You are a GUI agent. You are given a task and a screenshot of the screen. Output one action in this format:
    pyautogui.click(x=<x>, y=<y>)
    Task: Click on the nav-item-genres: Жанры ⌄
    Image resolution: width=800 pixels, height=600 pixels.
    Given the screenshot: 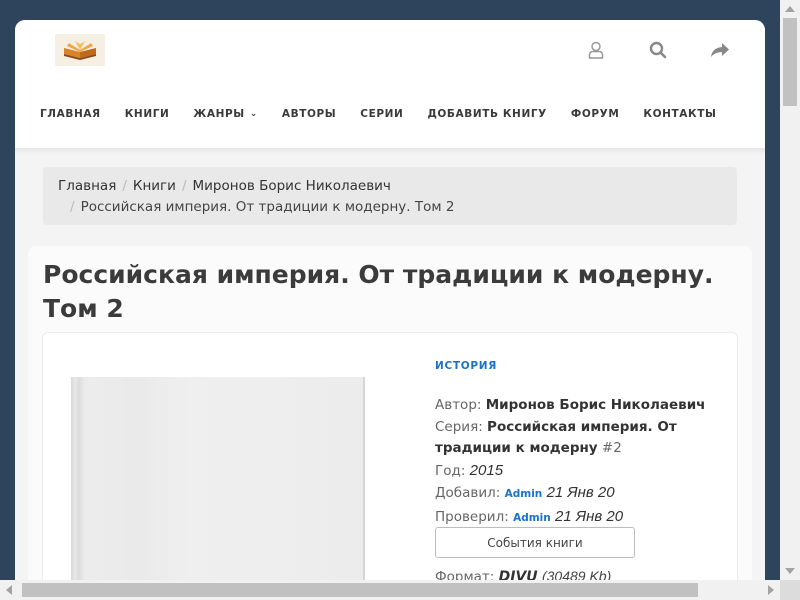 What is the action you would take?
    pyautogui.click(x=237, y=114)
    